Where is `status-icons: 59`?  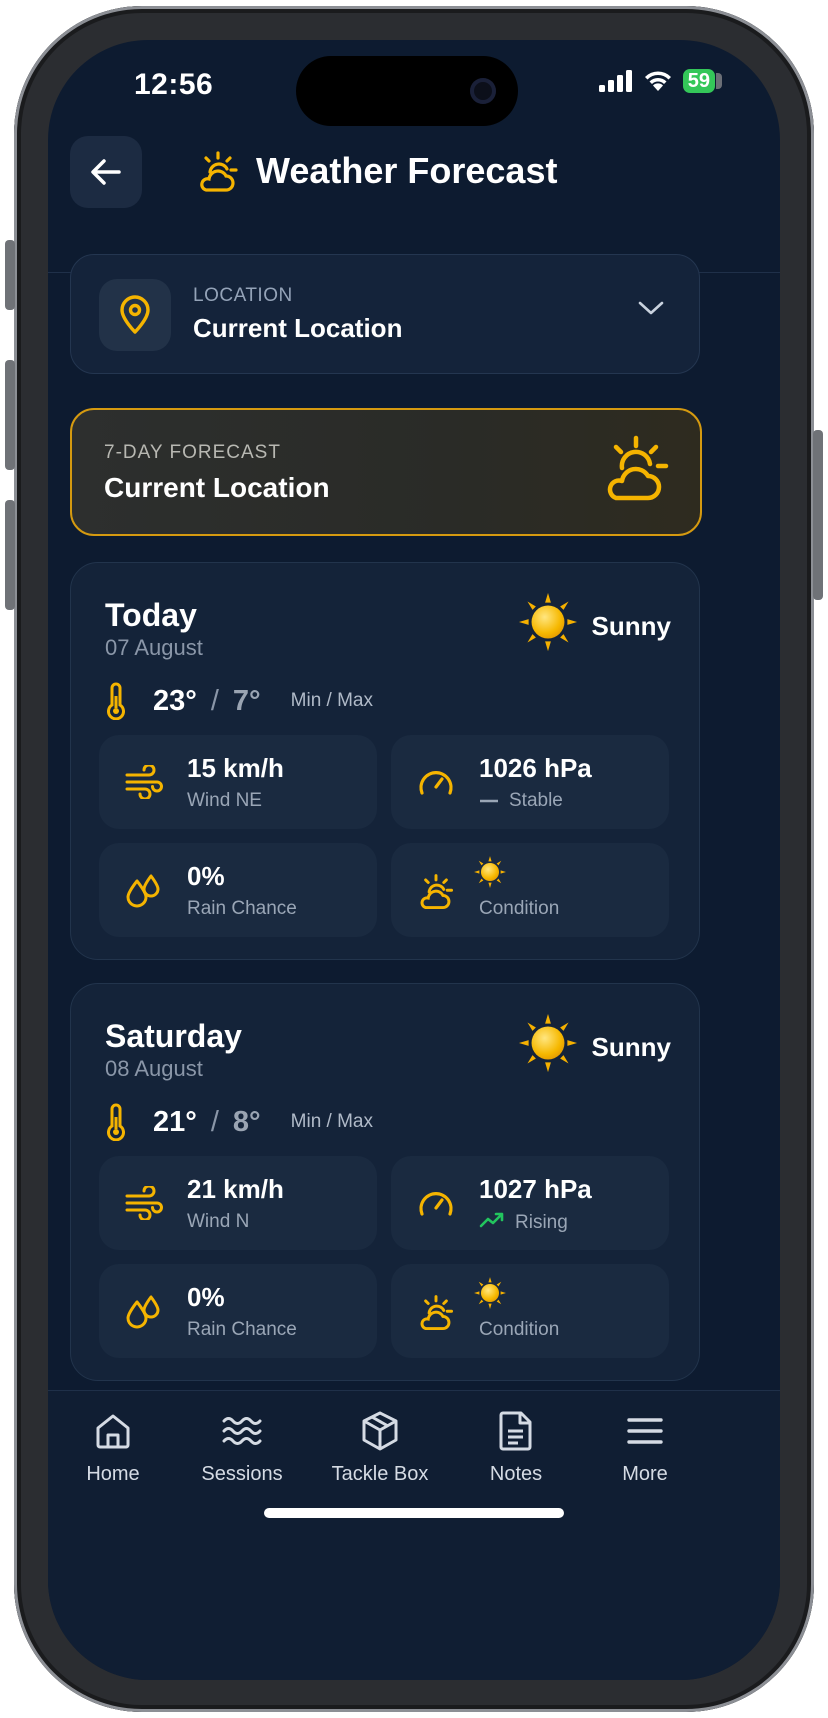
status-icons: 59 is located at coordinates (660, 81).